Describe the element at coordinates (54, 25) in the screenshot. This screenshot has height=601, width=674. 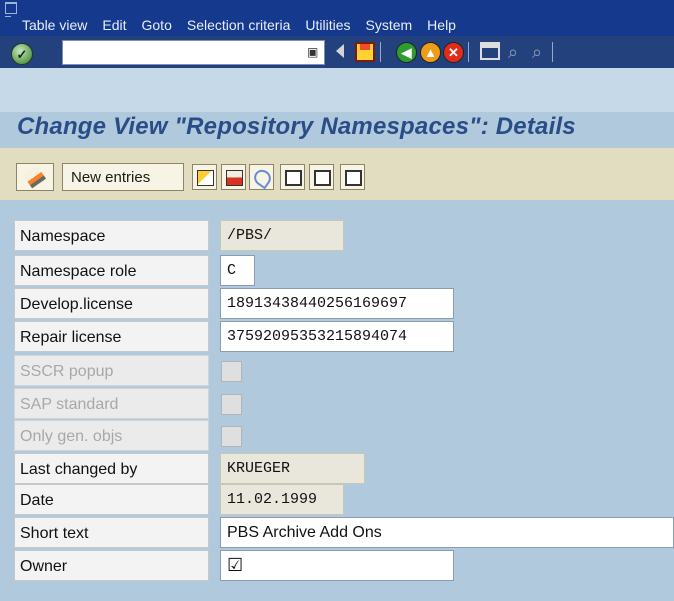
I see `menu-table-view: Table view` at that location.